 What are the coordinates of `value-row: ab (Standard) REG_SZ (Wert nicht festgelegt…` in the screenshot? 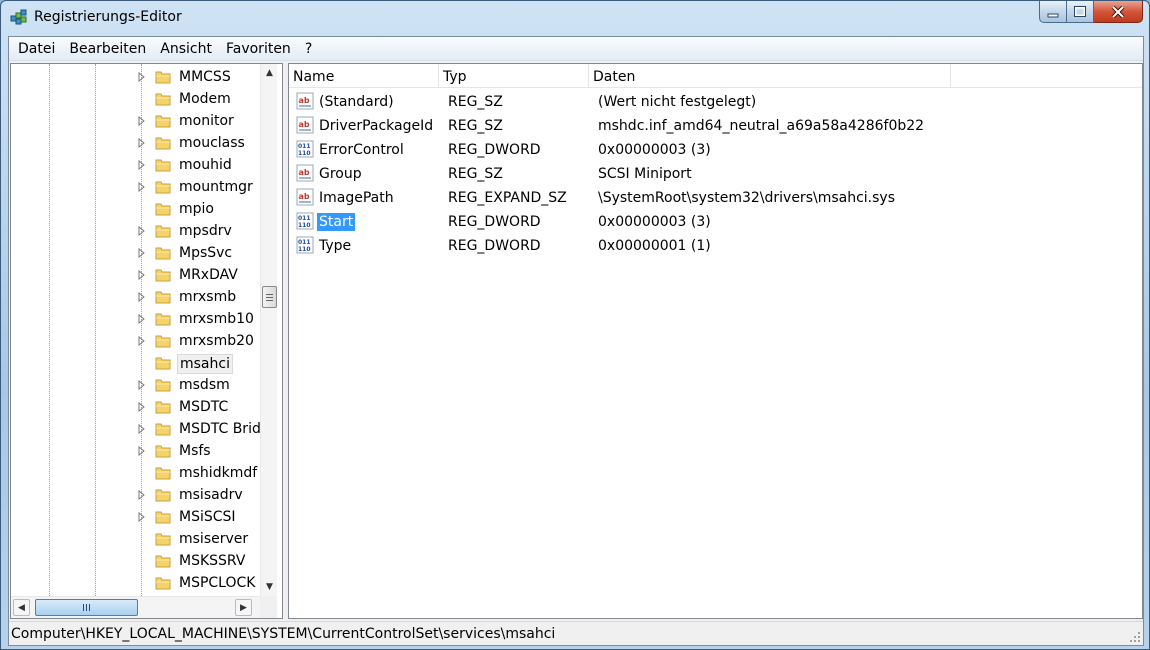 It's located at (715, 101).